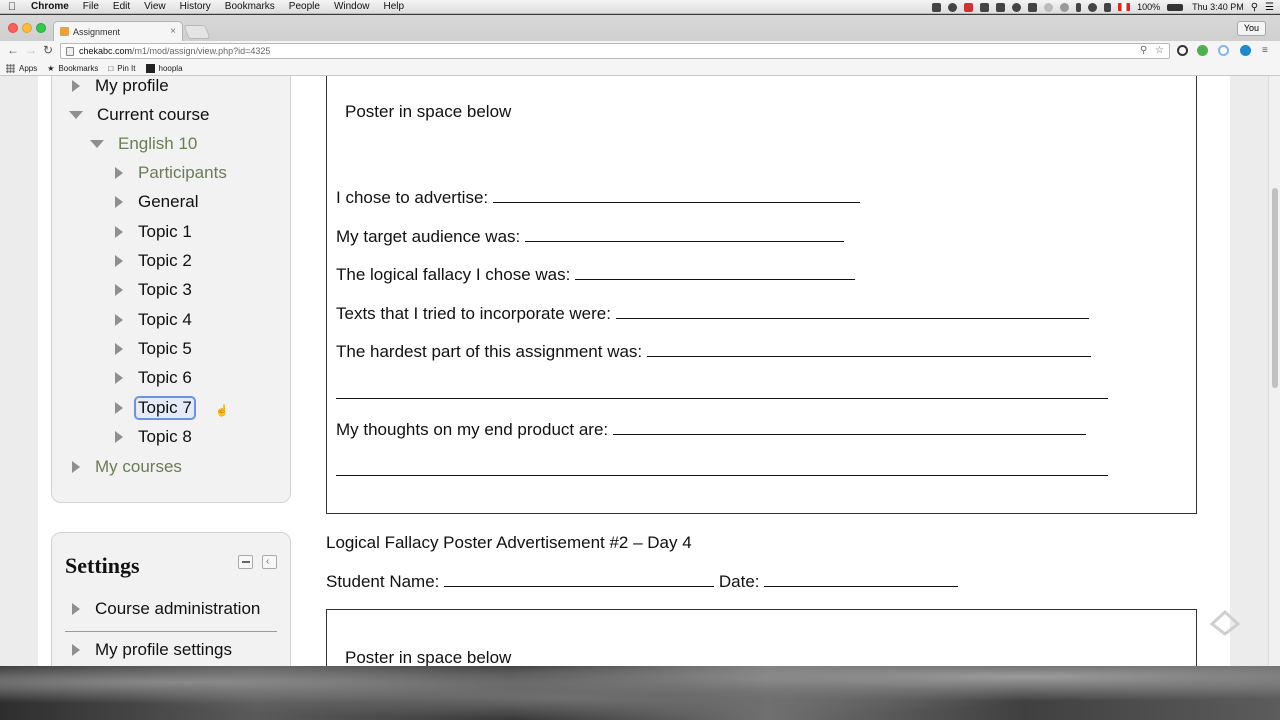 The width and height of the screenshot is (1280, 720). What do you see at coordinates (120, 87) in the screenshot?
I see `nav-my-profile: My profile` at bounding box center [120, 87].